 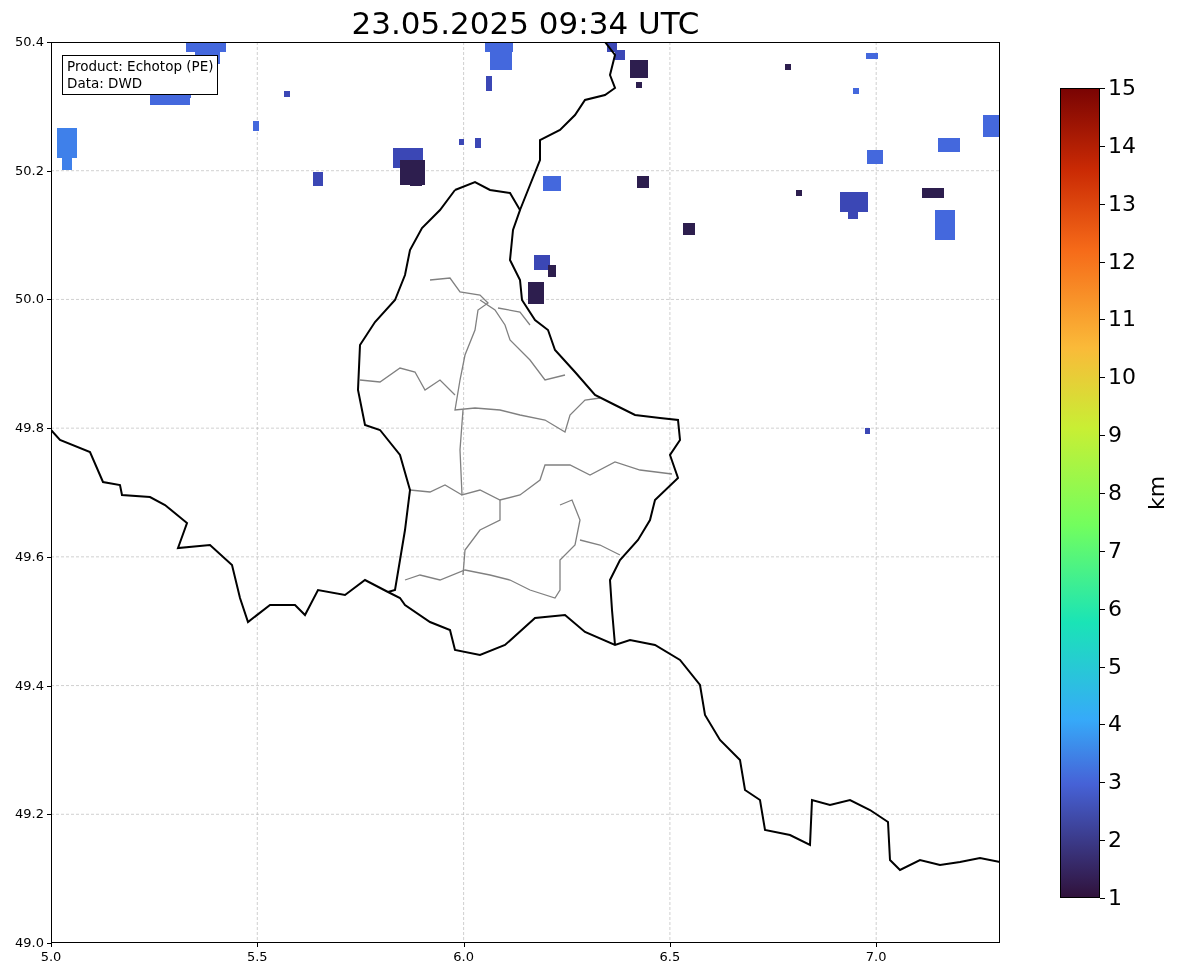 I want to click on colorbar-tick-label: 1, so click(x=1115, y=898).